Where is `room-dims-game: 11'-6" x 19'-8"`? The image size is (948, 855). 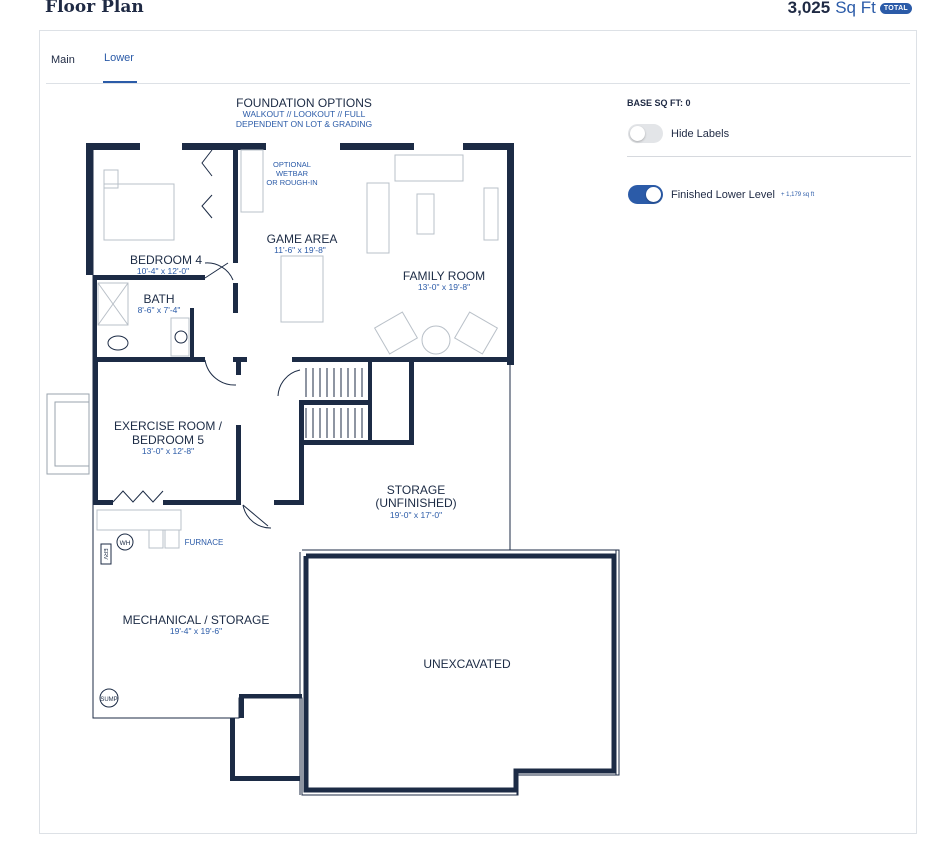 room-dims-game: 11'-6" x 19'-8" is located at coordinates (300, 250).